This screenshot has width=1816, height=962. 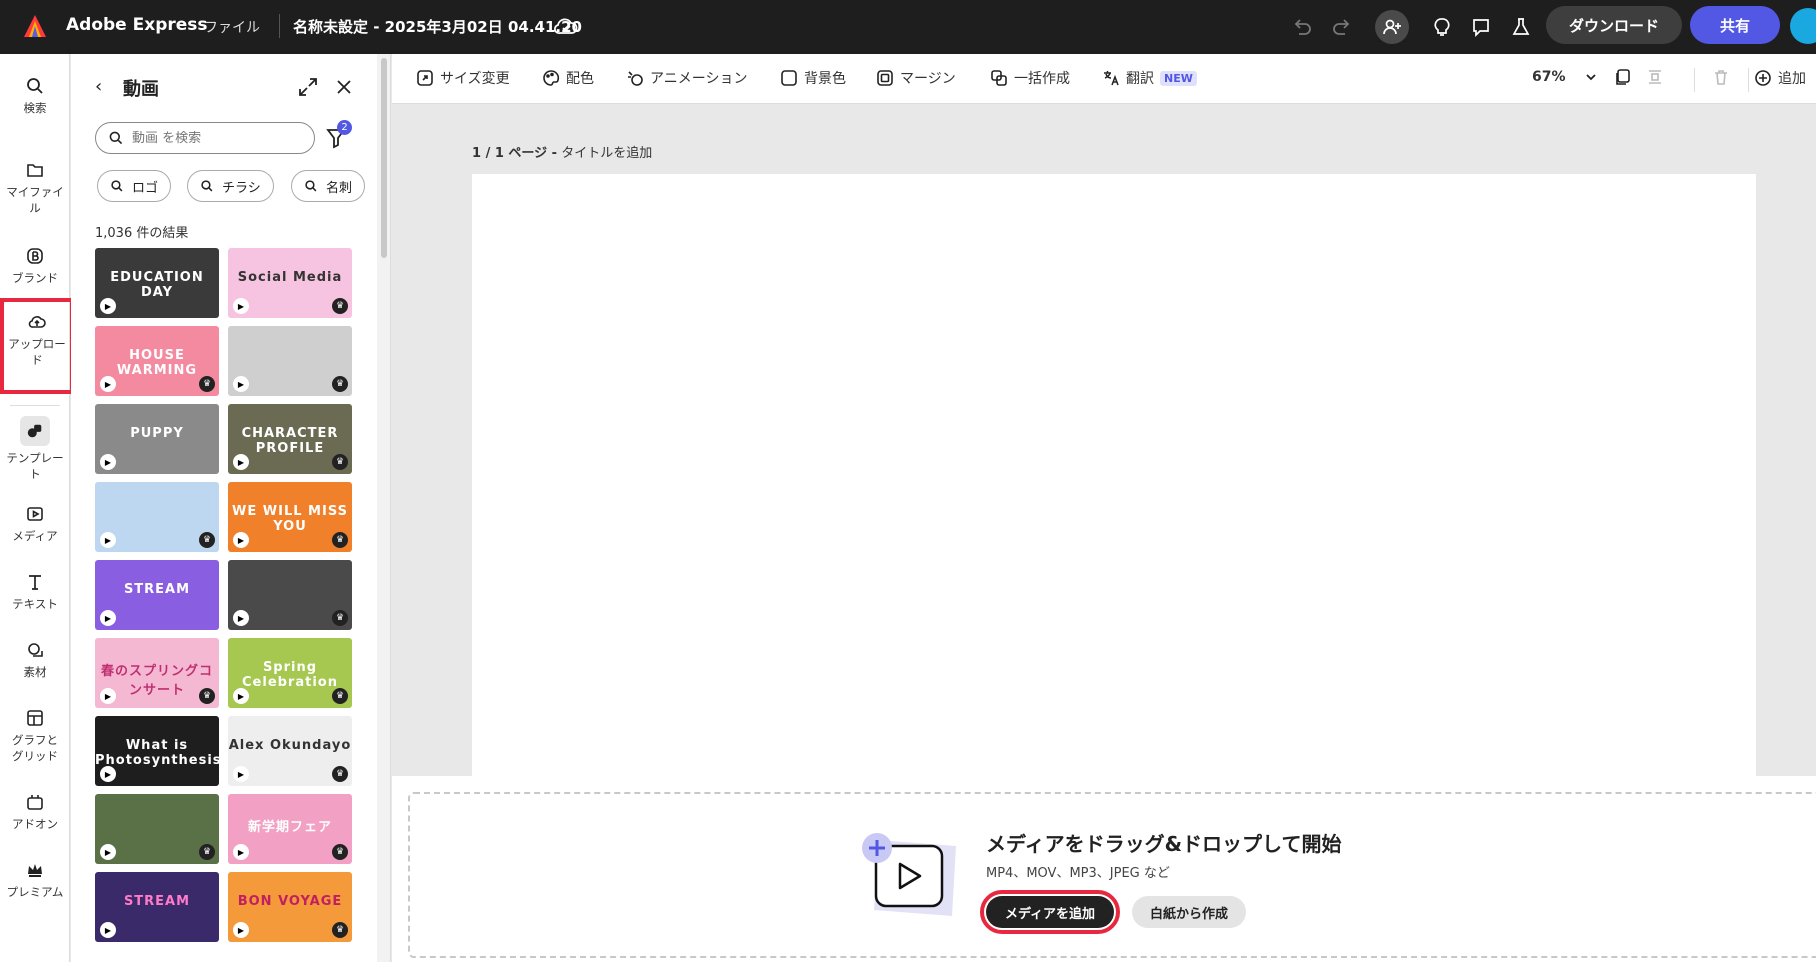 I want to click on chip-flyer: チラシ, so click(x=230, y=186).